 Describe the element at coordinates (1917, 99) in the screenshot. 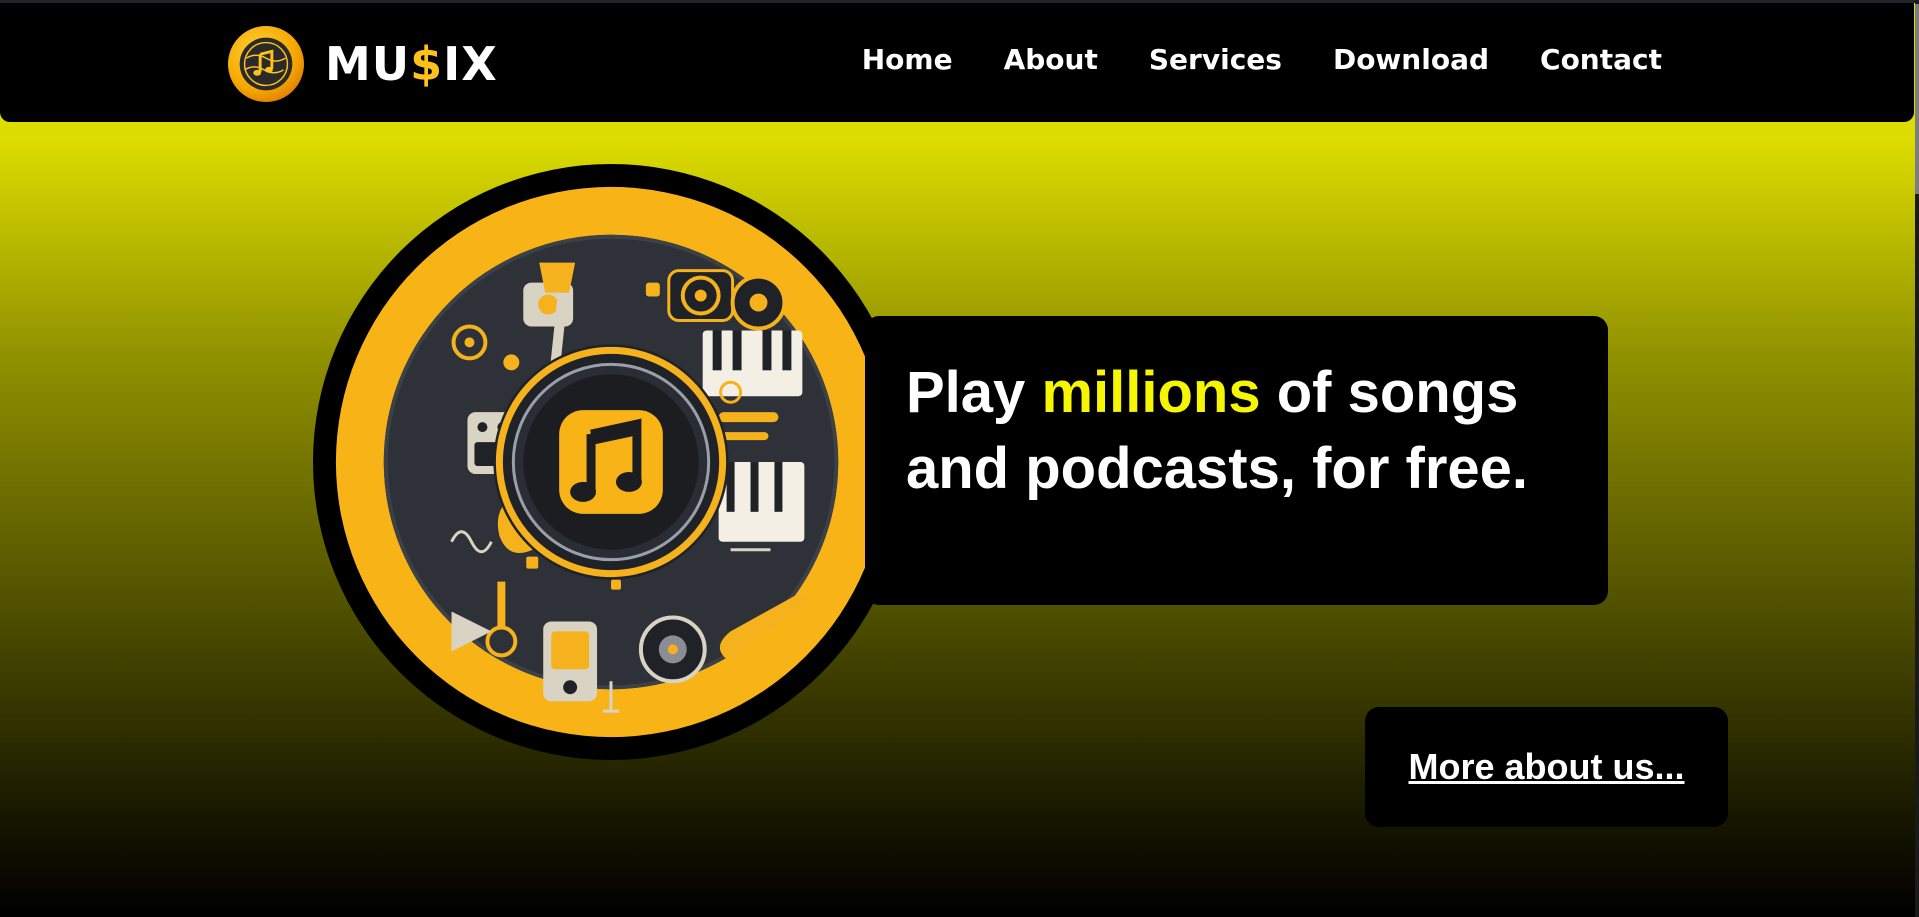

I see `scrollbar-thumb` at that location.